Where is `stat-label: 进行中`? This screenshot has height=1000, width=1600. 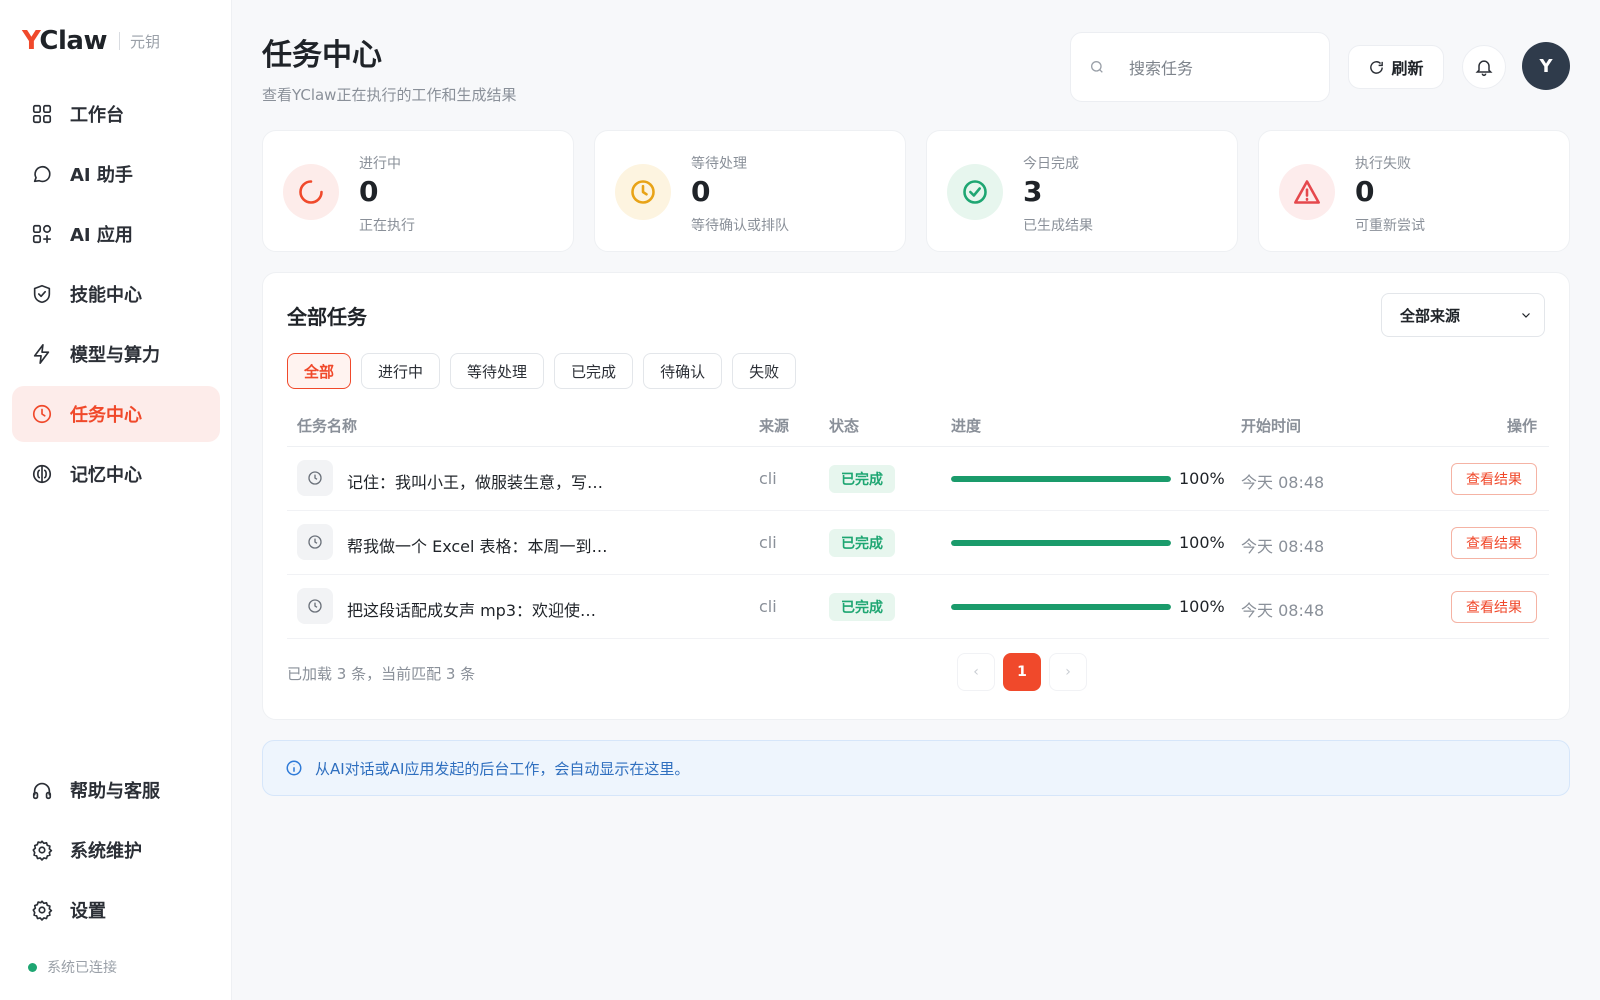
stat-label: 进行中 is located at coordinates (380, 164).